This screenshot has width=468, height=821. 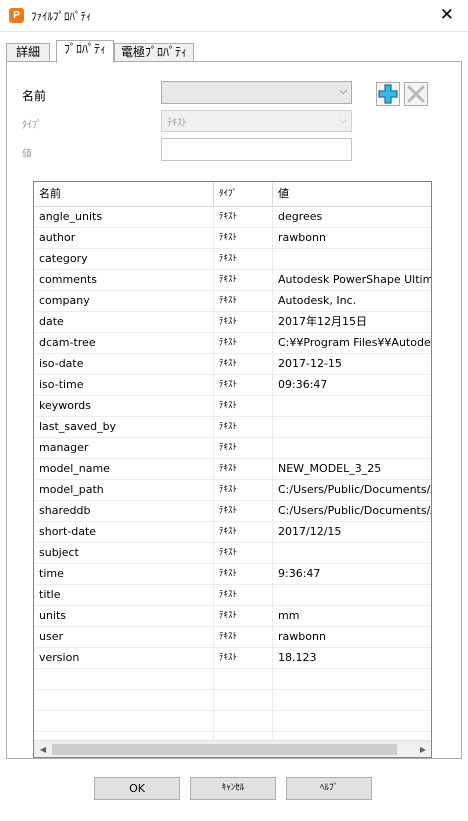 What do you see at coordinates (256, 92) in the screenshot?
I see `name-combobox: ⌵` at bounding box center [256, 92].